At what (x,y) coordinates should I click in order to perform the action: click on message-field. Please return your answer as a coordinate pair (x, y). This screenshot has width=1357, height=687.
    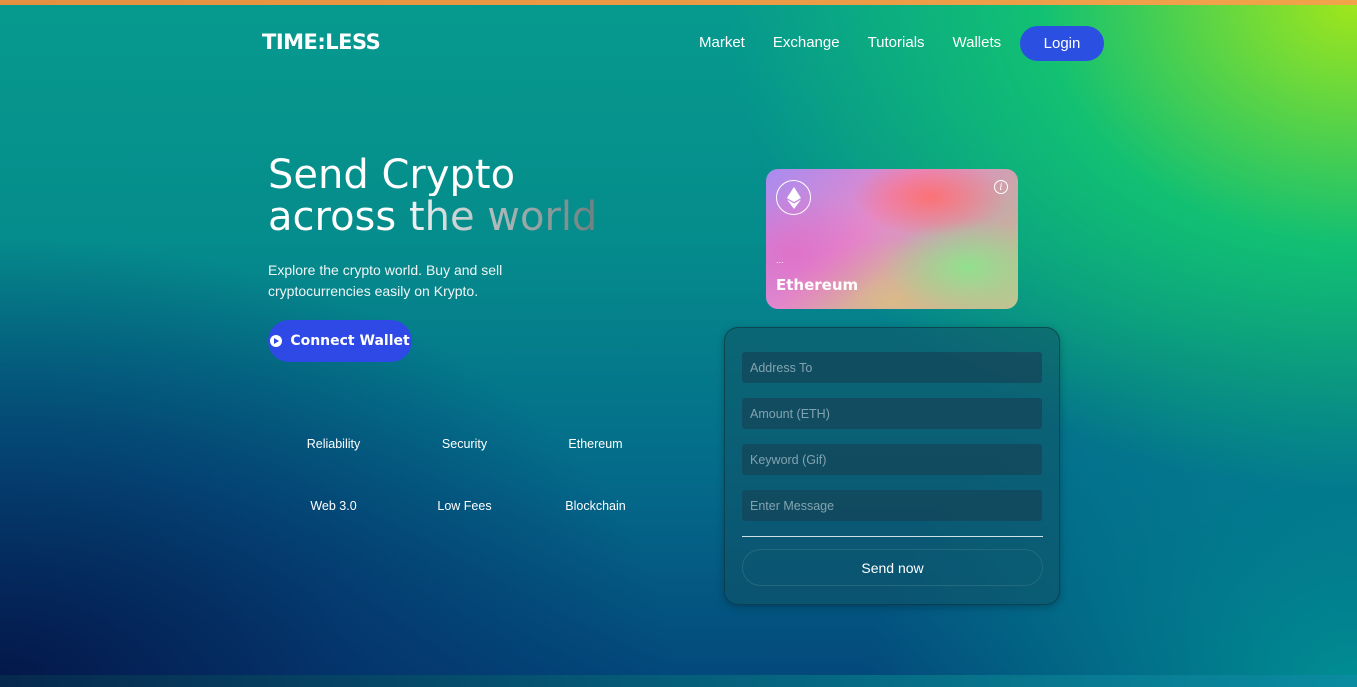
    Looking at the image, I should click on (892, 505).